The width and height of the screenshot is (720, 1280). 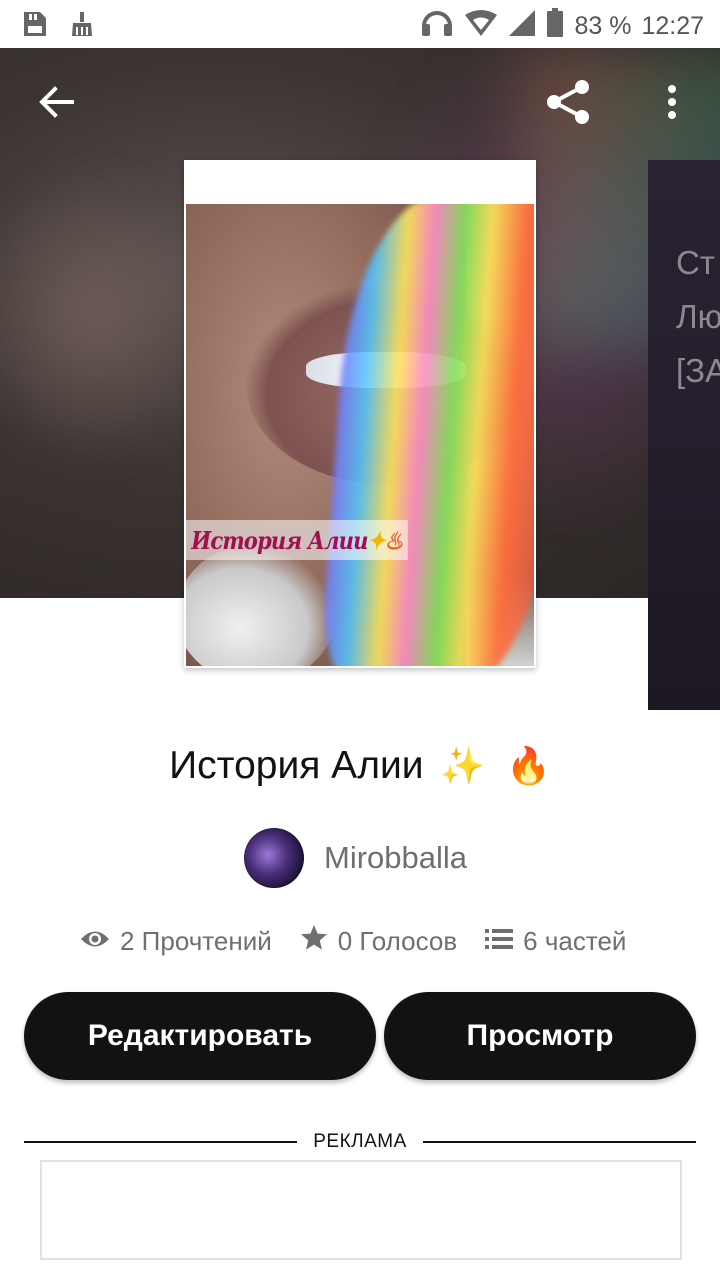 What do you see at coordinates (274, 858) in the screenshot?
I see `avatar` at bounding box center [274, 858].